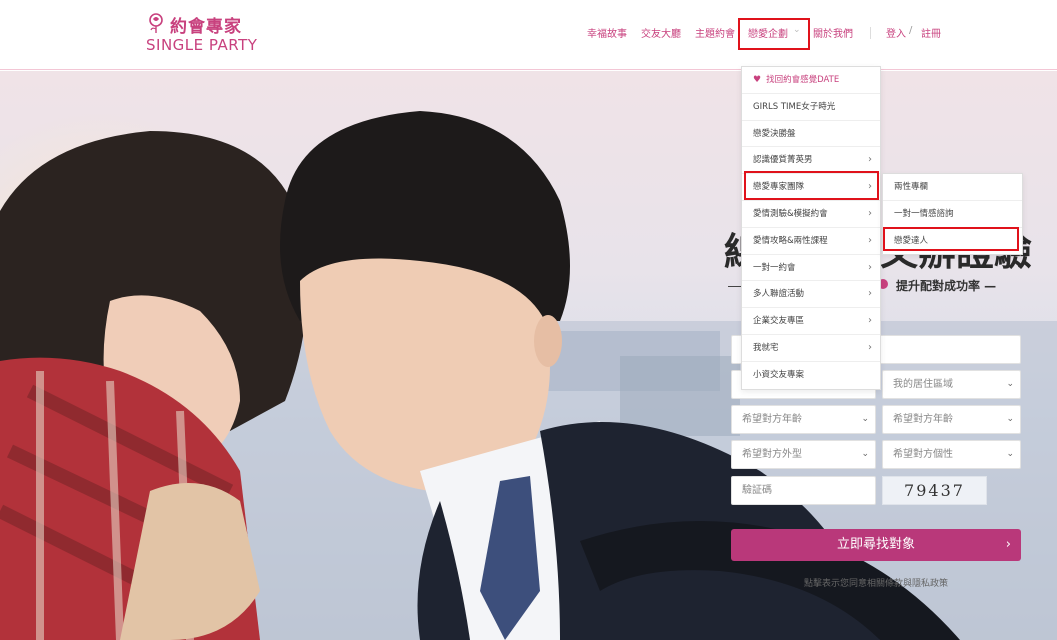 Image resolution: width=1057 pixels, height=640 pixels. Describe the element at coordinates (923, 384) in the screenshot. I see `residence-select-label: 我的居住區域` at that location.